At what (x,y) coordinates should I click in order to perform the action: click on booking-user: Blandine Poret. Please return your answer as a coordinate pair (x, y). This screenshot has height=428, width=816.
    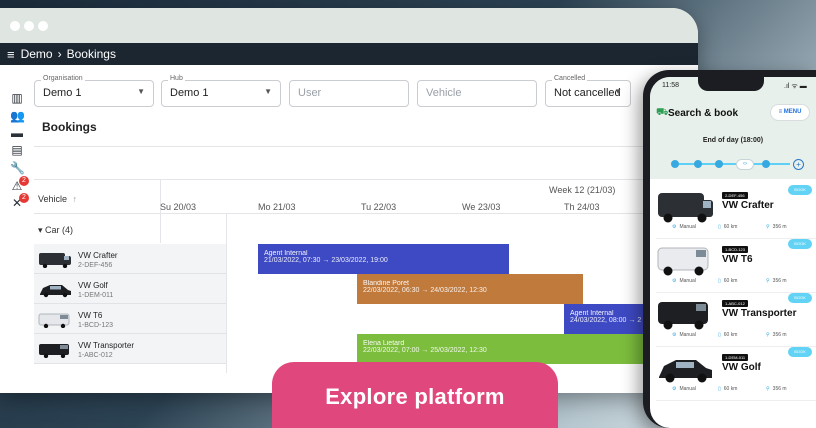
    Looking at the image, I should click on (386, 283).